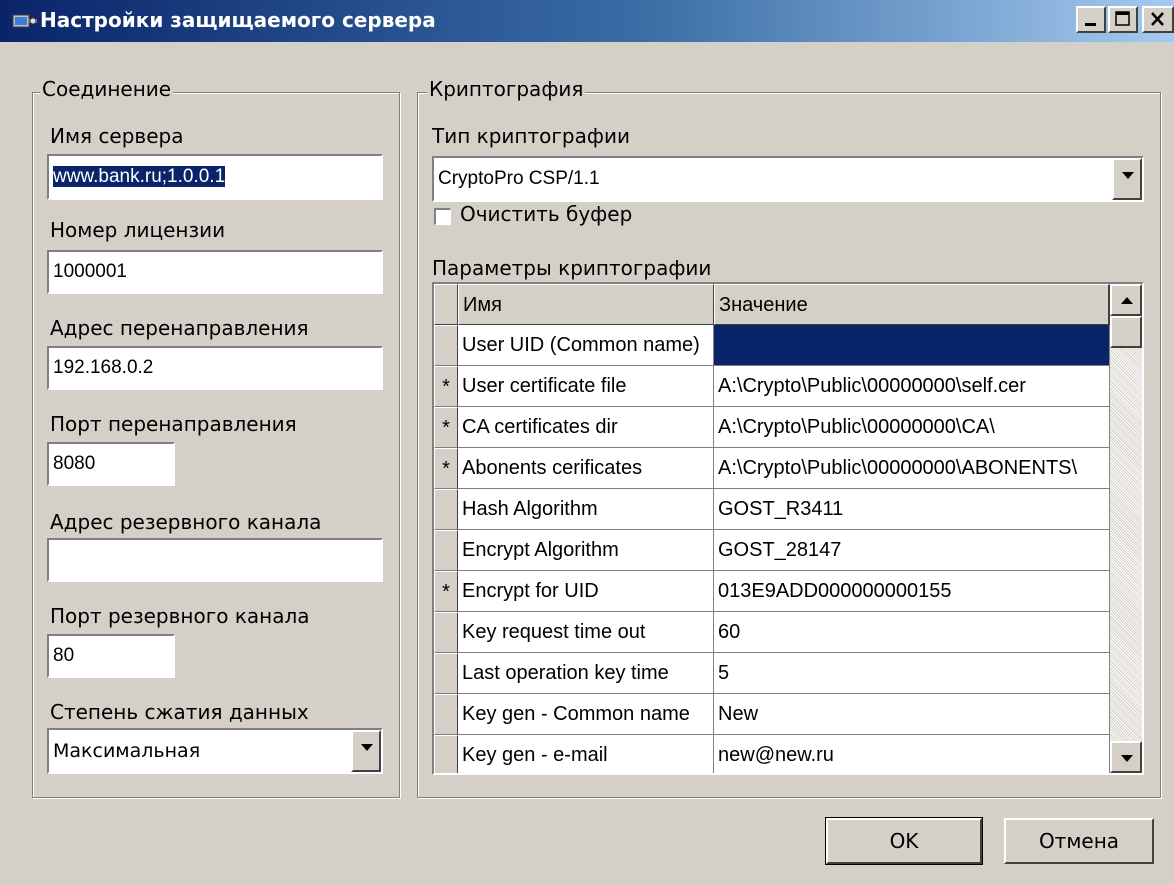 The image size is (1174, 885). I want to click on table-row: User UID (Common name), so click(772, 345).